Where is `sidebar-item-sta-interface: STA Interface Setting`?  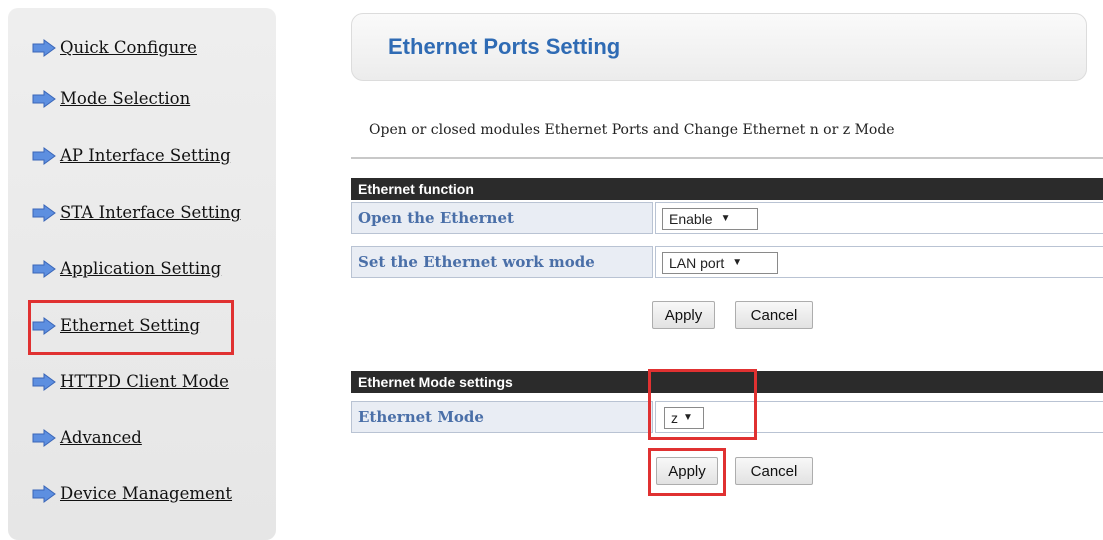
sidebar-item-sta-interface: STA Interface Setting is located at coordinates (136, 212).